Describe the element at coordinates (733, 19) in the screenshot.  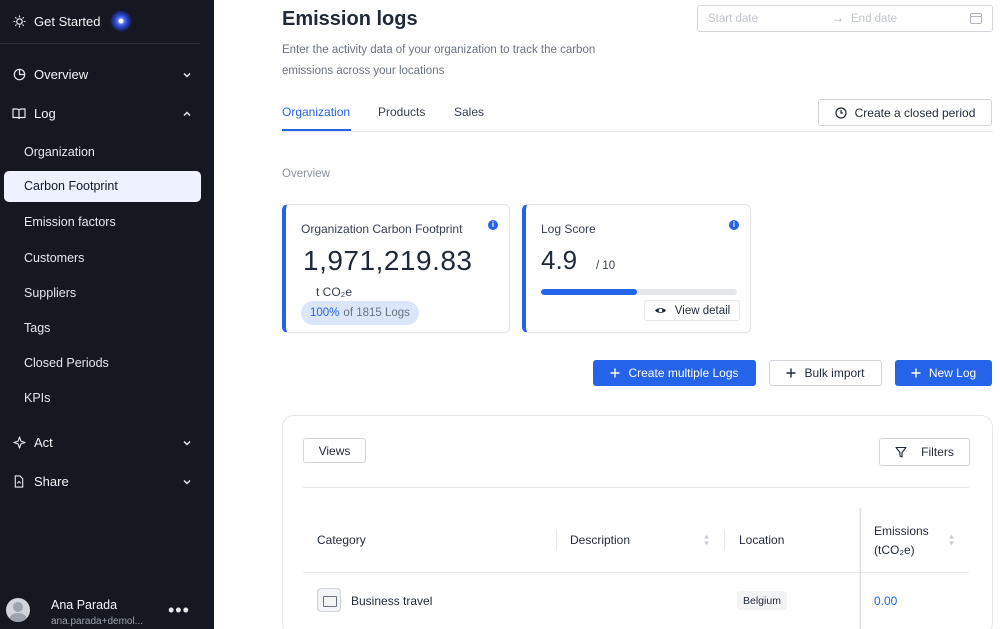
I see `start-date-input: Start date` at that location.